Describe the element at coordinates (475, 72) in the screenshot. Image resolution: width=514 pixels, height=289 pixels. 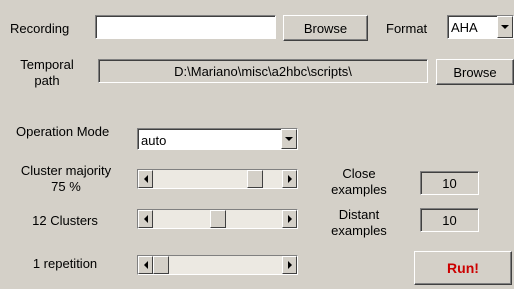
I see `temporal-path-browse-button: Browse` at that location.